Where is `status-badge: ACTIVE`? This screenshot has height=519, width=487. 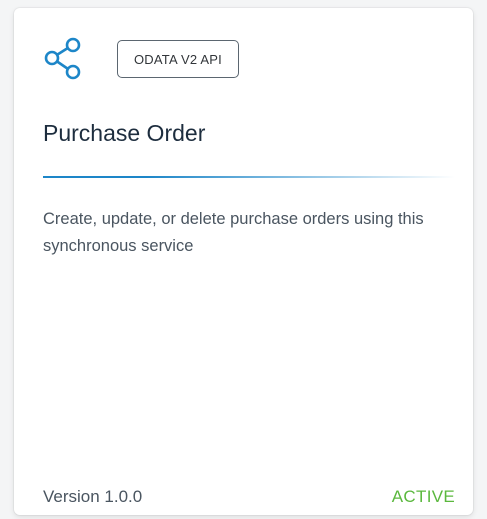
status-badge: ACTIVE is located at coordinates (423, 496).